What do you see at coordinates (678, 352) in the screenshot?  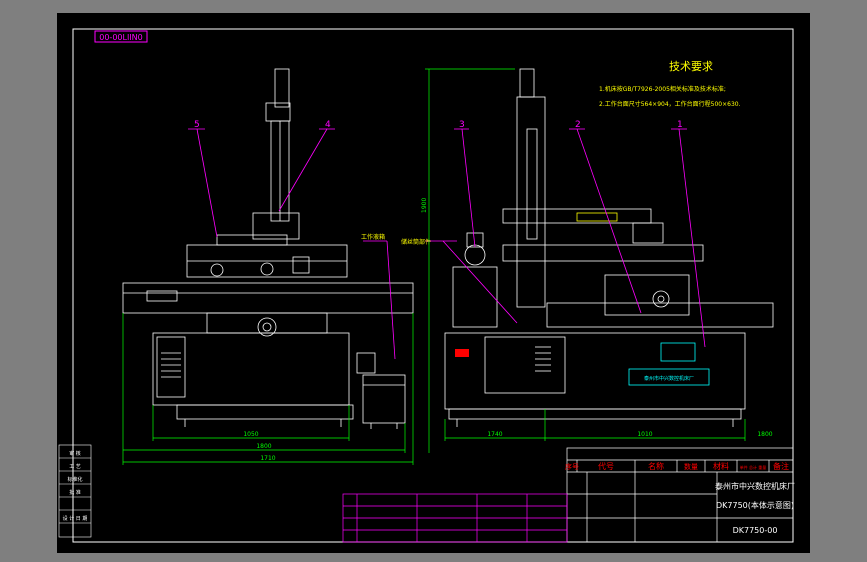 I see `control-panel` at bounding box center [678, 352].